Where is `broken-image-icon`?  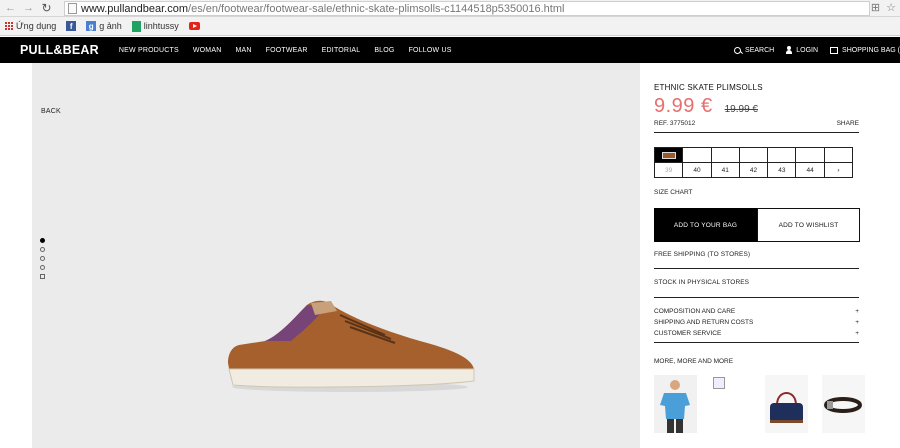 broken-image-icon is located at coordinates (719, 383).